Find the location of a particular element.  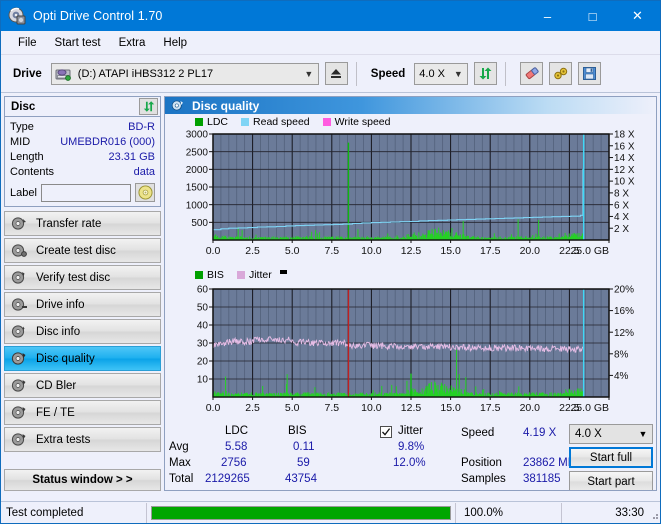

speed-stat-value: 4.19 X is located at coordinates (540, 433).